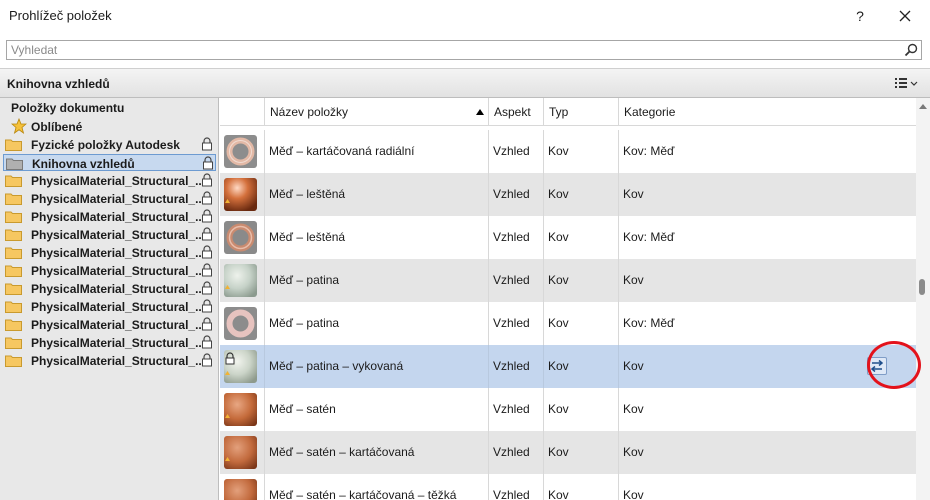  What do you see at coordinates (309, 112) in the screenshot?
I see `column-name-label: Název položky` at bounding box center [309, 112].